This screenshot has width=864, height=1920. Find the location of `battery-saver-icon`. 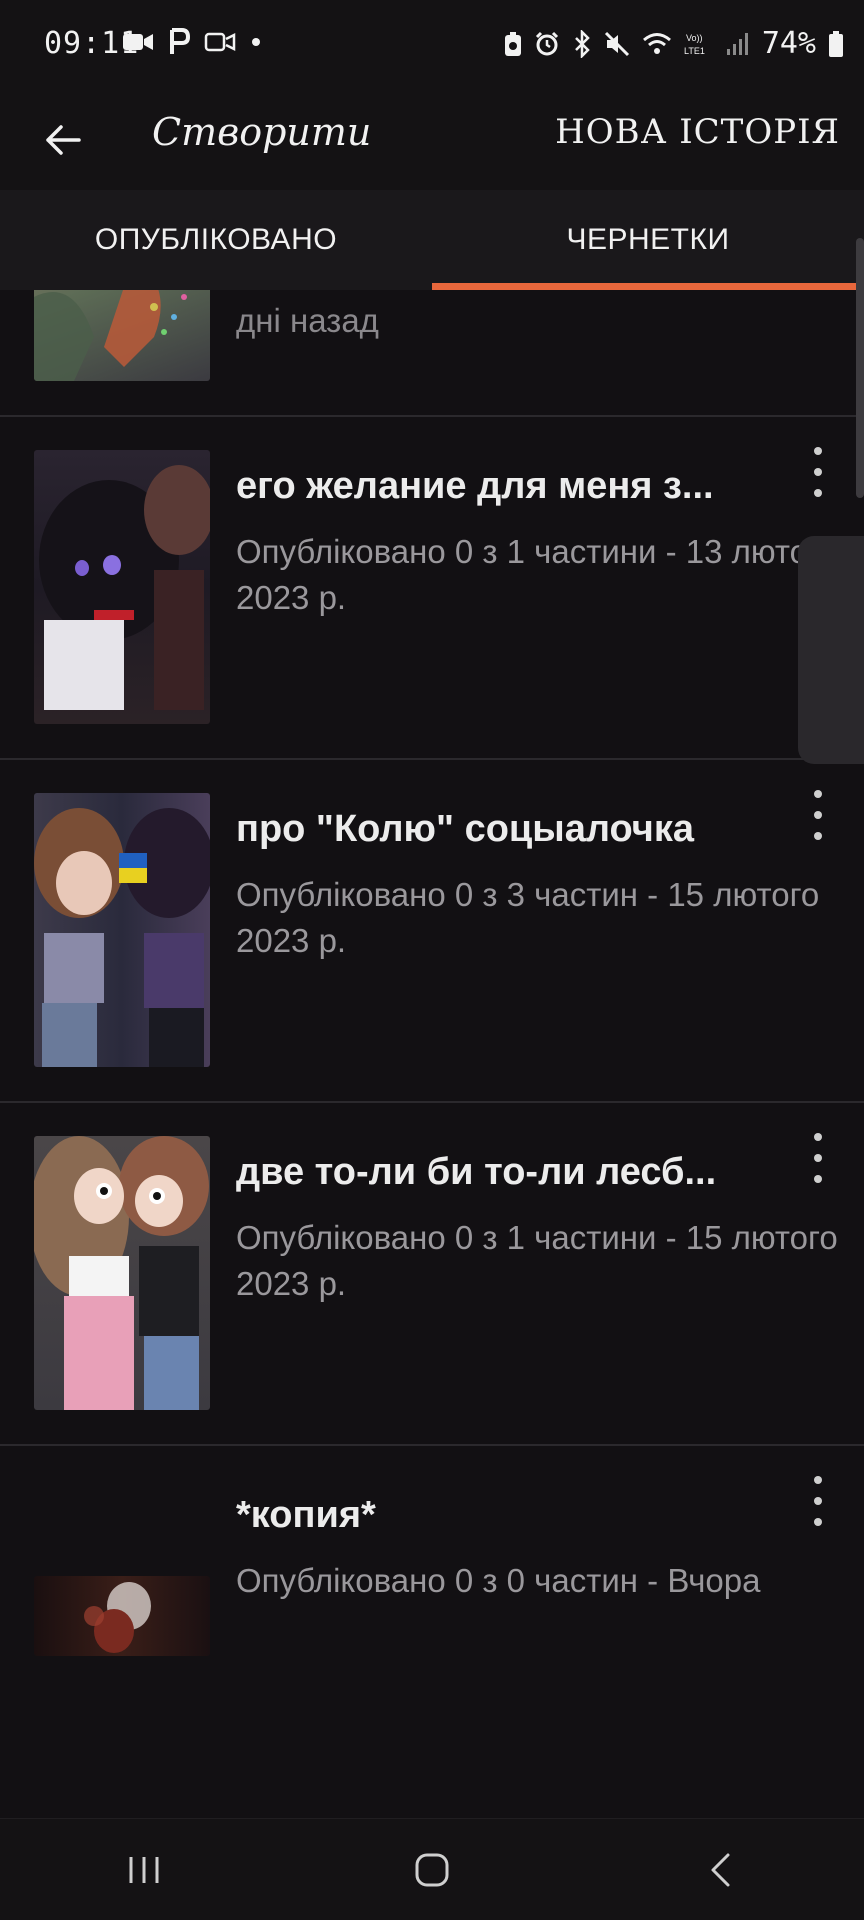

battery-saver-icon is located at coordinates (512, 43).